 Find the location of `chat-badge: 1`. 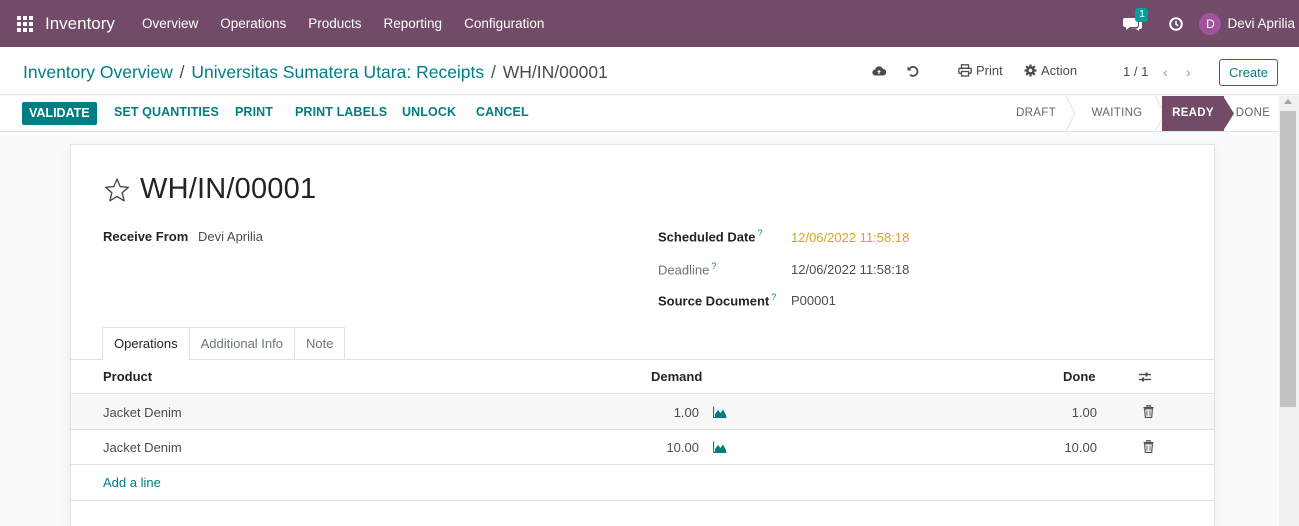

chat-badge: 1 is located at coordinates (1142, 14).